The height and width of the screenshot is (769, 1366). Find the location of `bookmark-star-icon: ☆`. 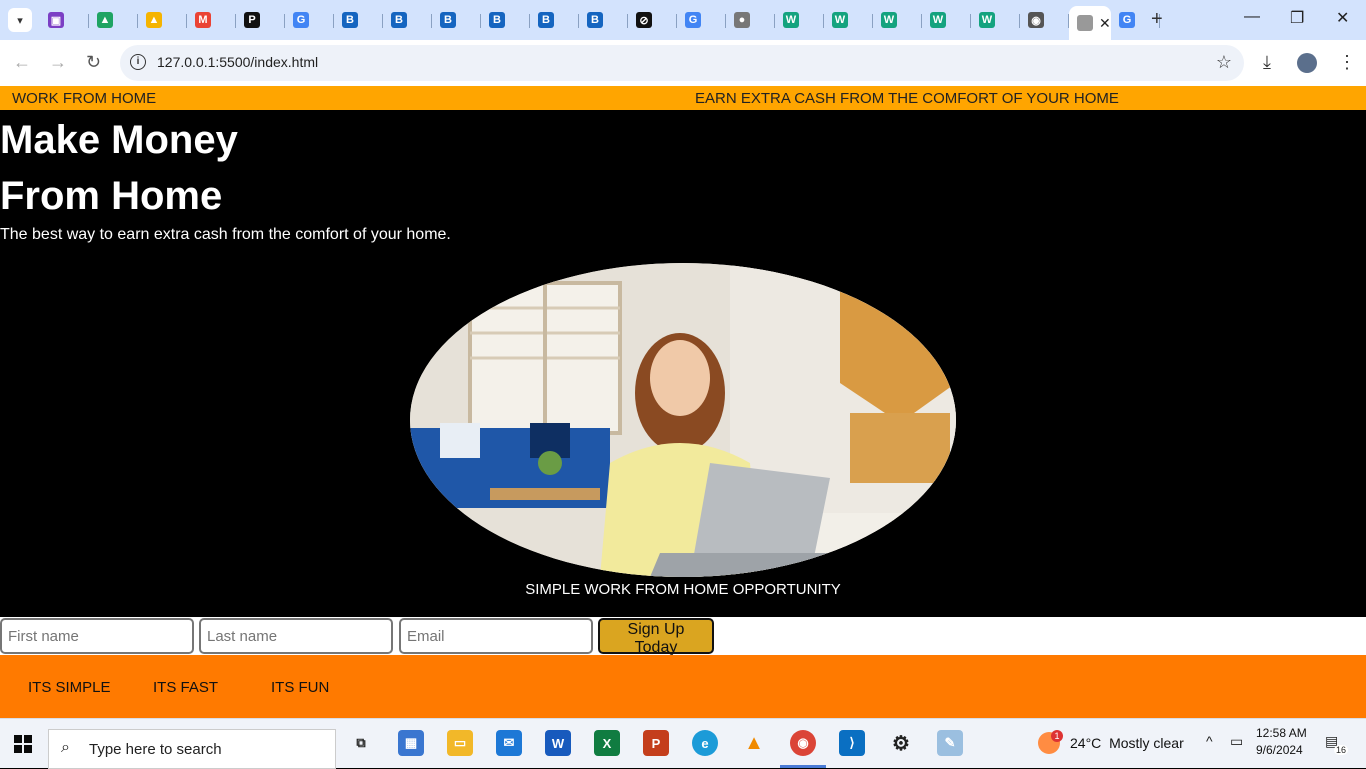

bookmark-star-icon: ☆ is located at coordinates (1224, 62).